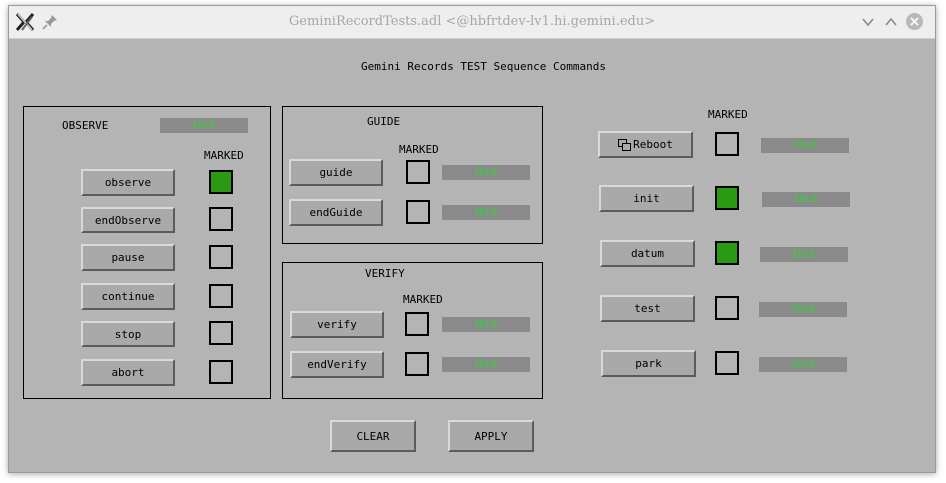 The image size is (946, 483). Describe the element at coordinates (221, 219) in the screenshot. I see `endobserve-marked-box` at that location.